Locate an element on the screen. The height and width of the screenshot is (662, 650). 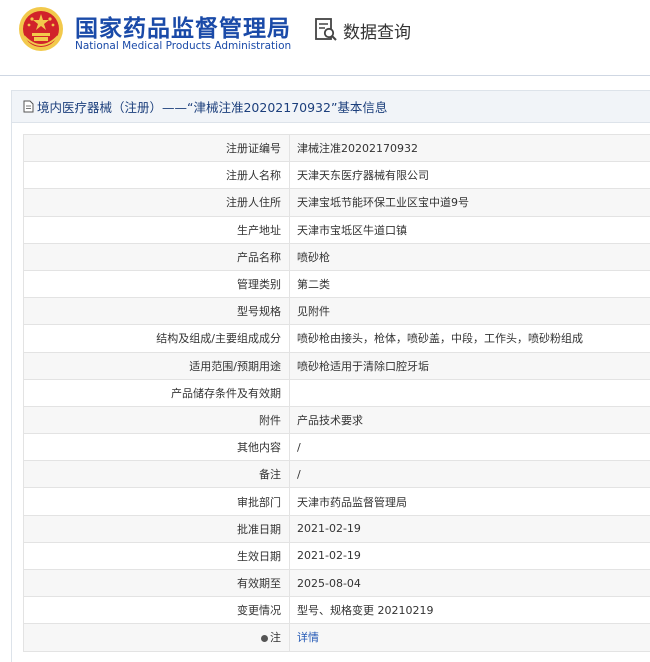
table-row: 生效日期2021-02-19 is located at coordinates (337, 555).